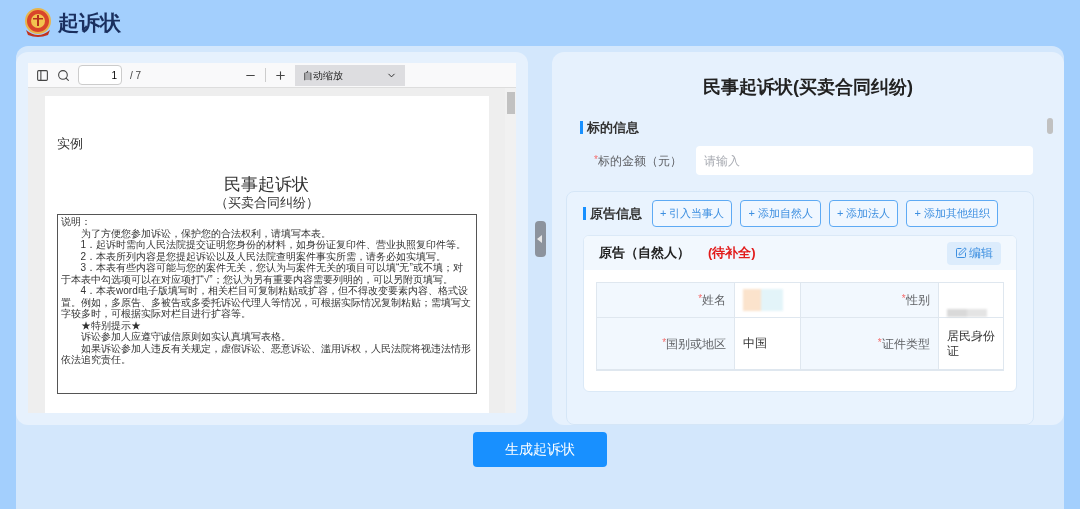 The width and height of the screenshot is (1080, 509). I want to click on label-cell: *姓名, so click(666, 300).